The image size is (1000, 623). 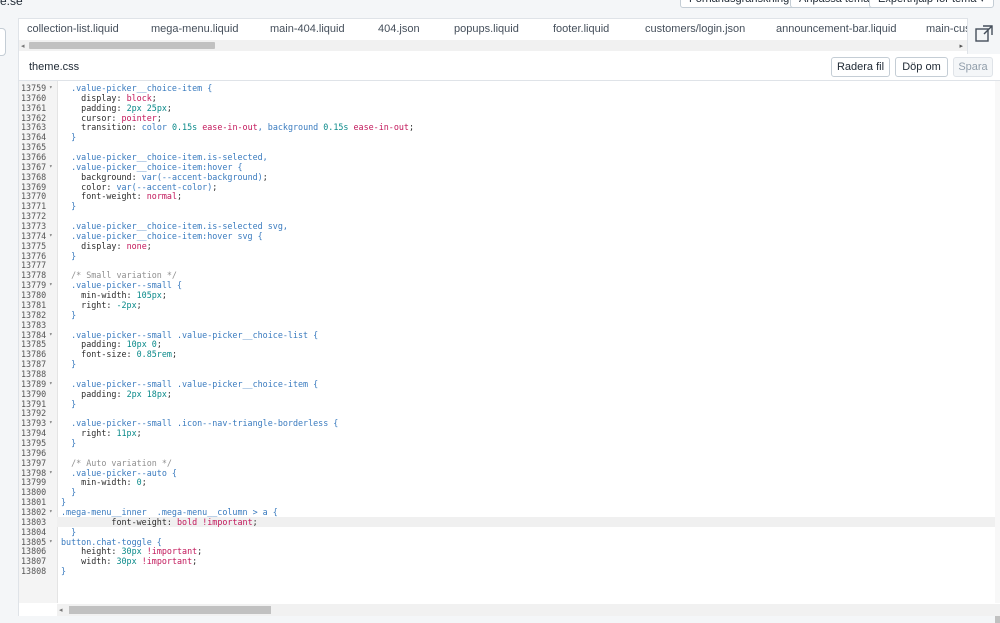 What do you see at coordinates (34, 452) in the screenshot?
I see `line-number: 13796` at bounding box center [34, 452].